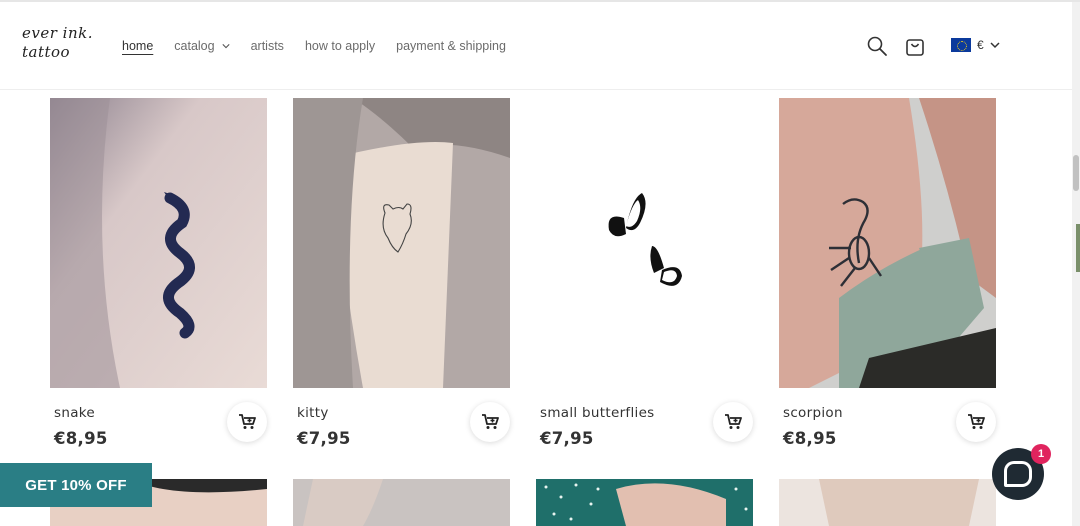 Image resolution: width=1080 pixels, height=526 pixels. I want to click on product-image-scorpion, so click(887, 243).